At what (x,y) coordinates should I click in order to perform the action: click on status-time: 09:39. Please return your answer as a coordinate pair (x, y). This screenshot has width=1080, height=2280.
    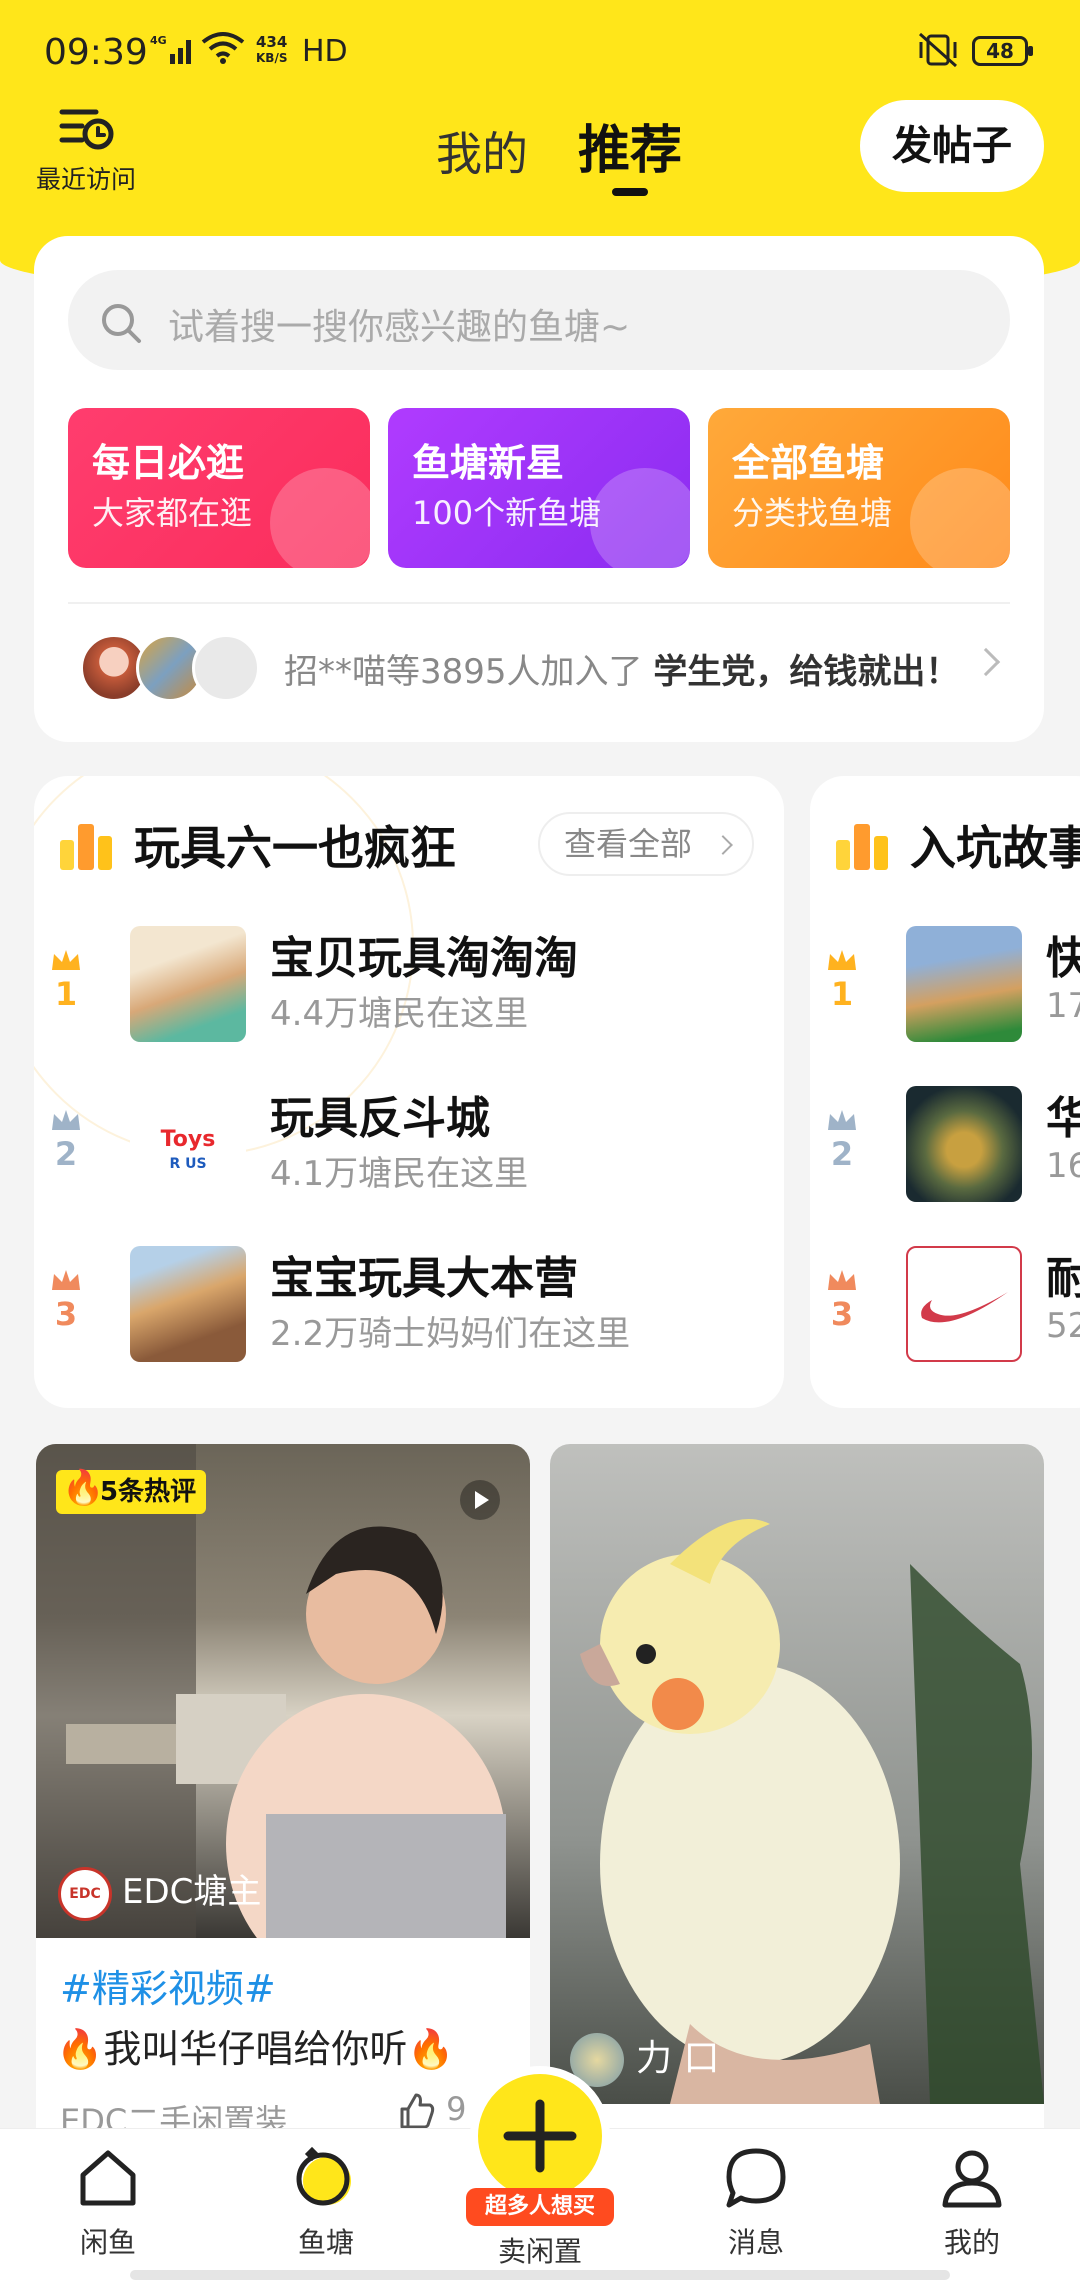
    Looking at the image, I should click on (96, 52).